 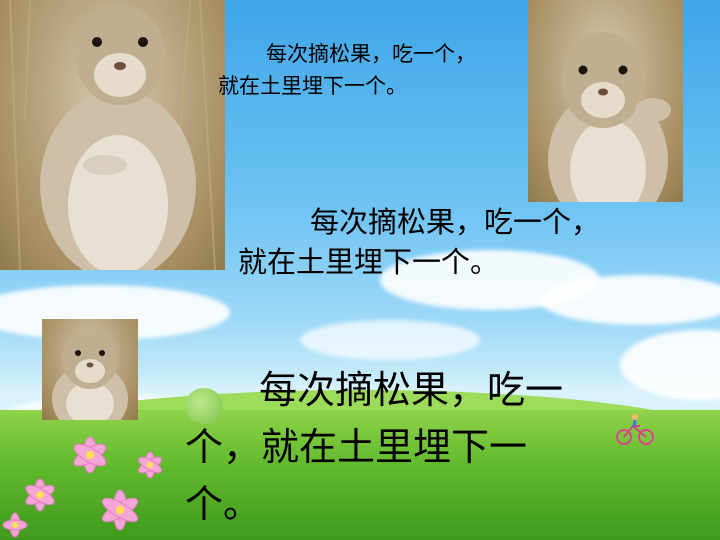 I want to click on squirrel-photo-right, so click(x=605, y=101).